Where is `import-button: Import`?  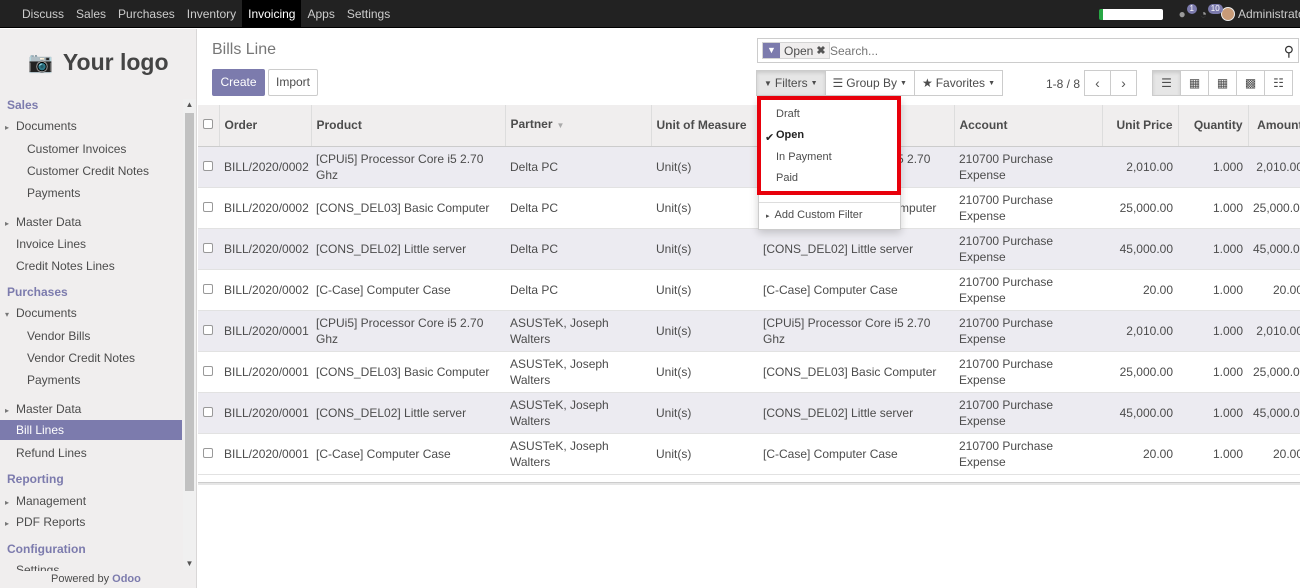 import-button: Import is located at coordinates (293, 82).